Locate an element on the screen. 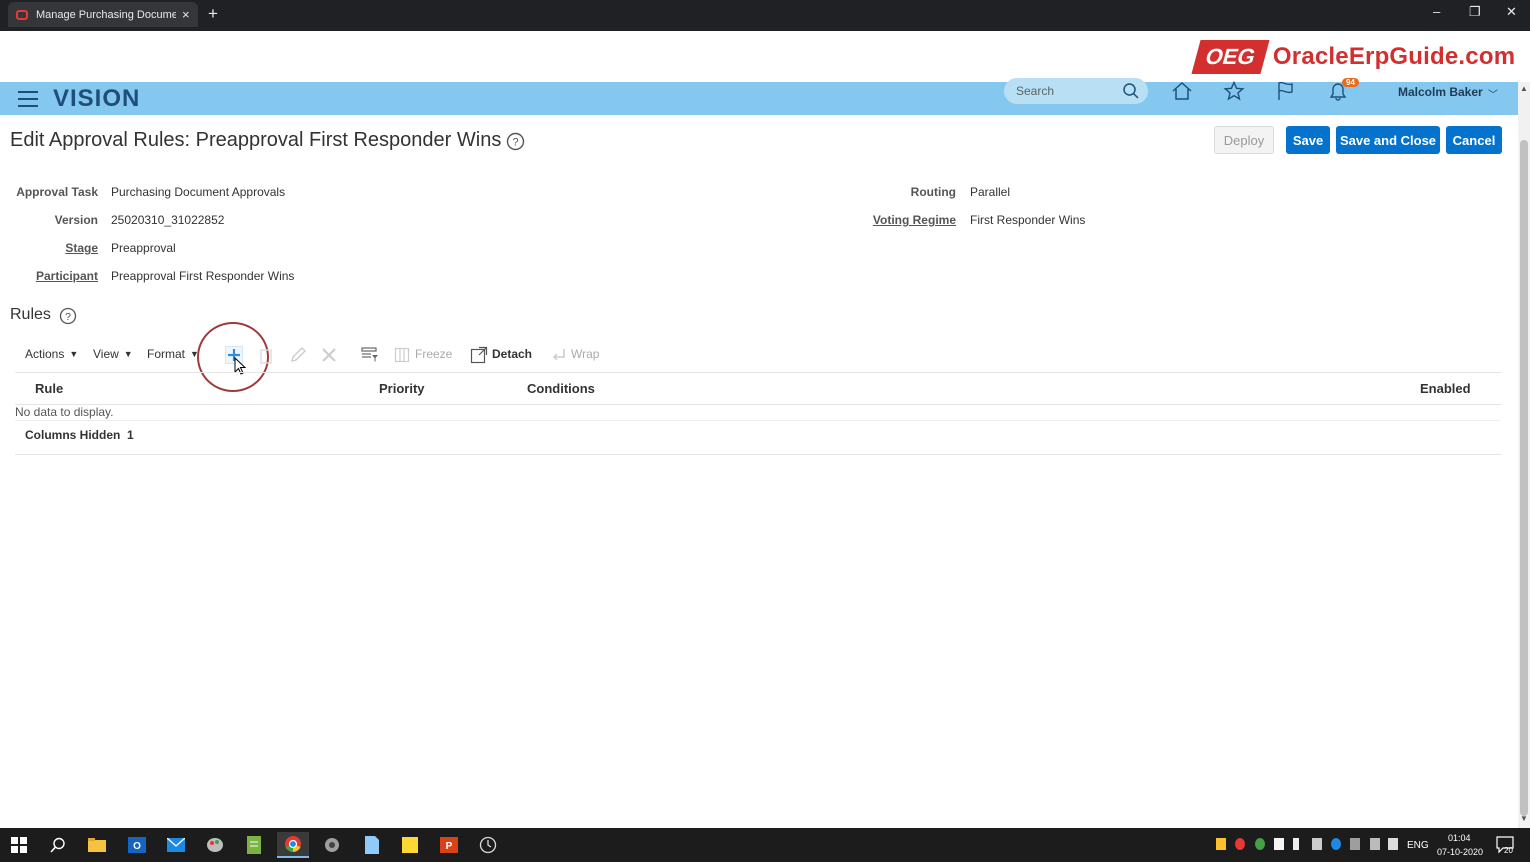 This screenshot has width=1530, height=862. clock-app-icon is located at coordinates (488, 845).